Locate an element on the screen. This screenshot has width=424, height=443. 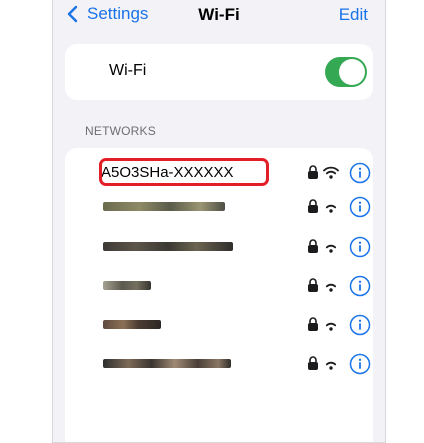
networks-section-header: NETWORKS is located at coordinates (120, 131).